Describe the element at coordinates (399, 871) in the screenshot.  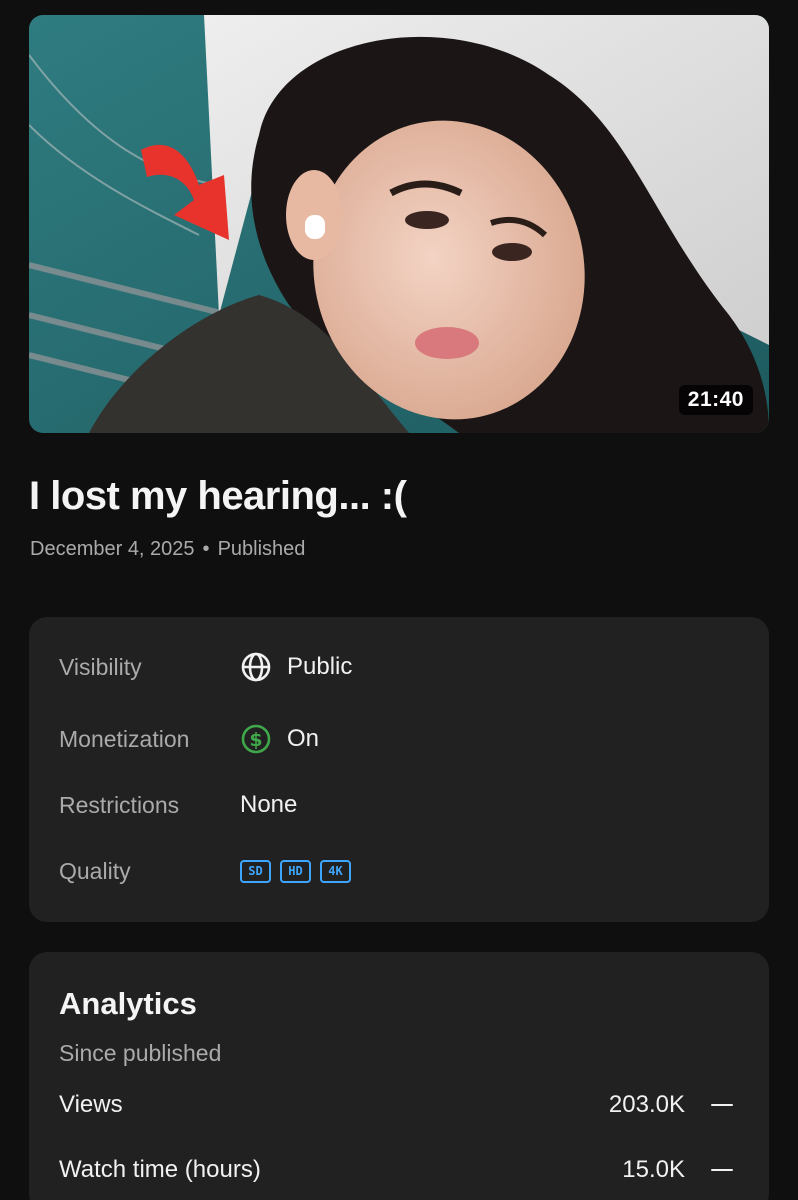
I see `quality-row: Quality SD HD 4K` at that location.